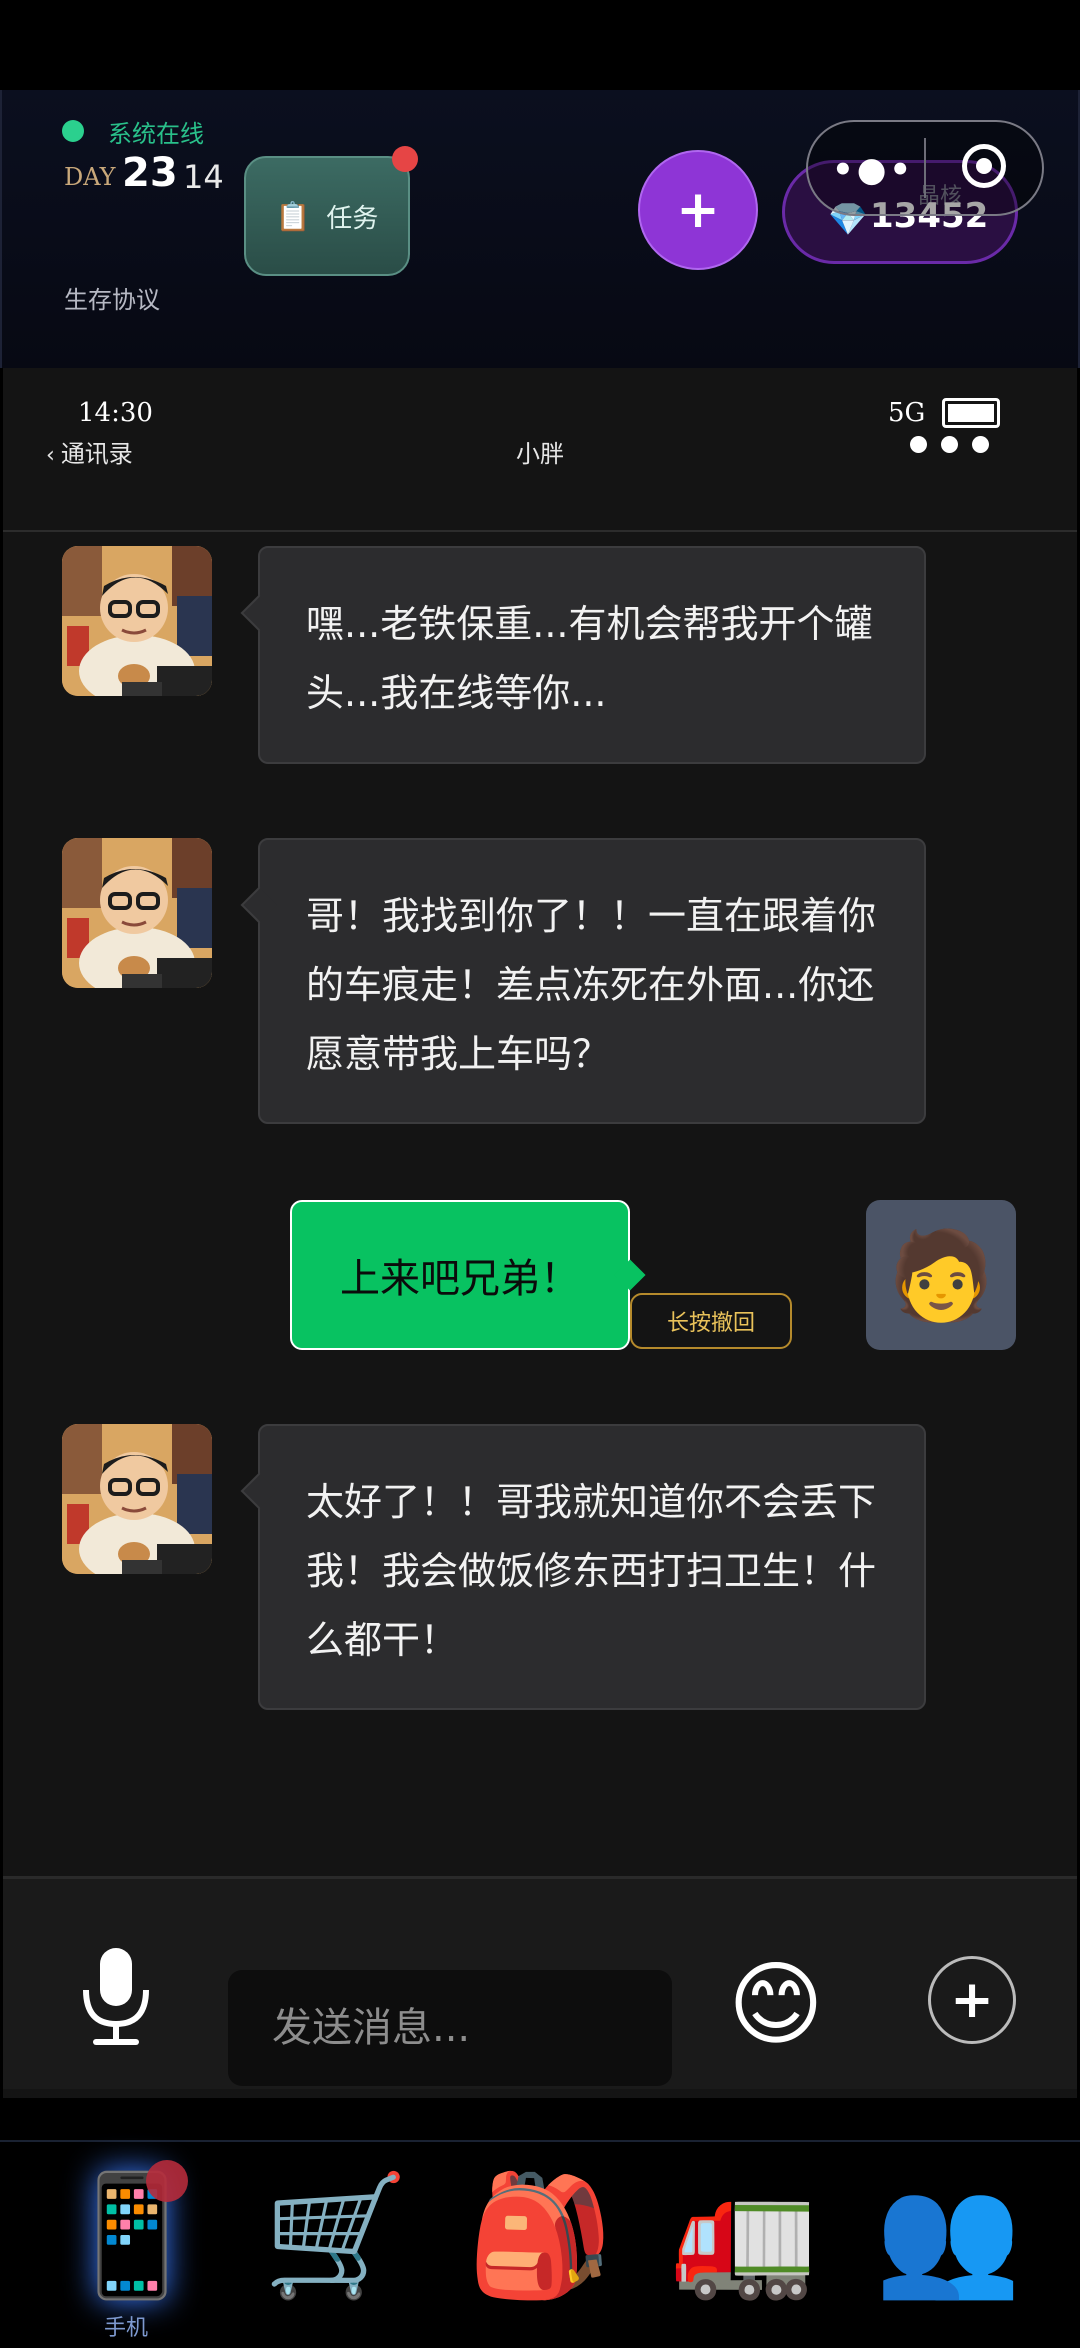  I want to click on task-button: 📋 任务, so click(327, 216).